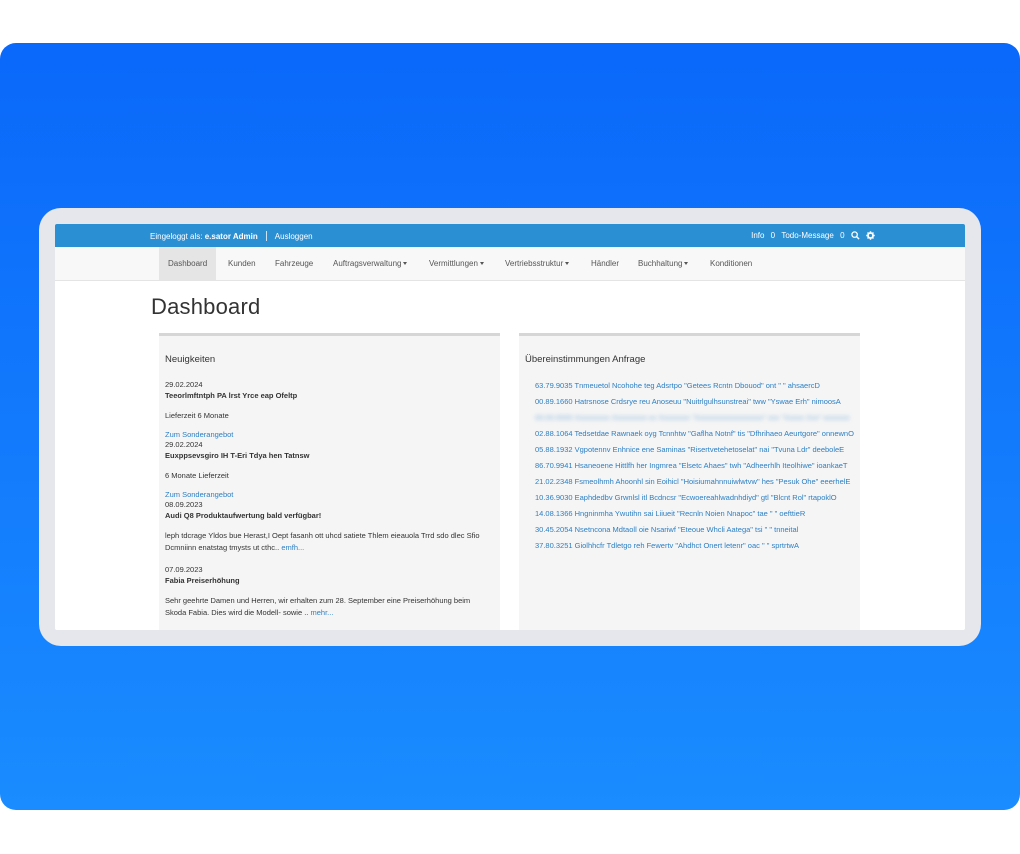  I want to click on nav-kunden: Kunden, so click(242, 263).